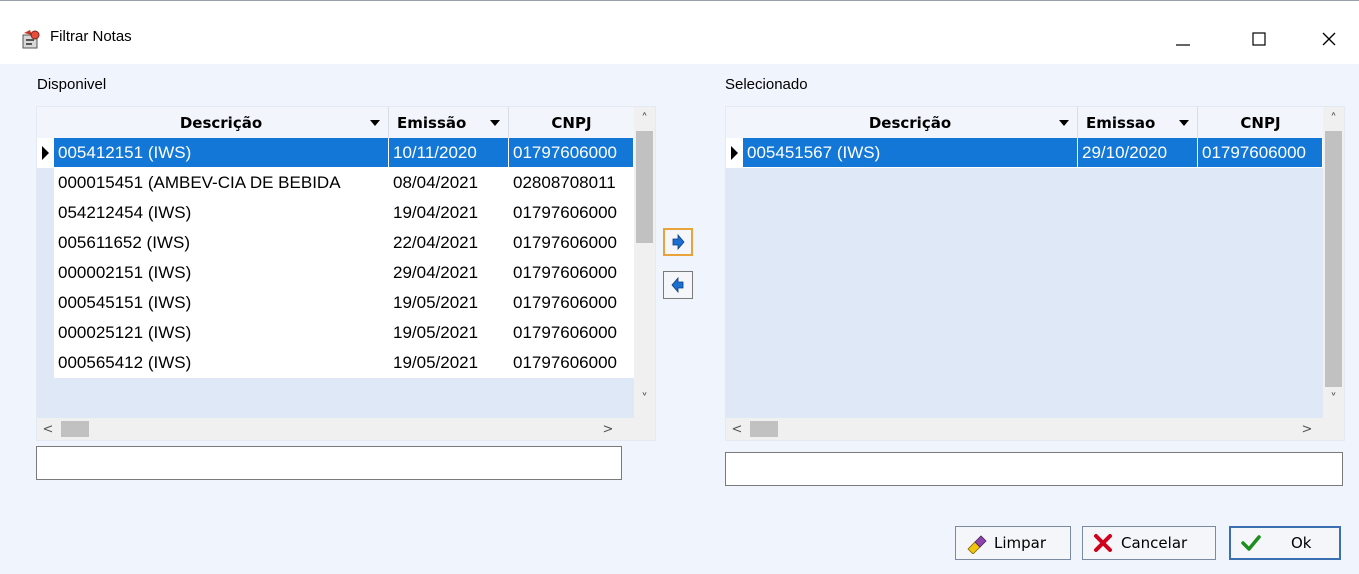  I want to click on close-icon, so click(1329, 39).